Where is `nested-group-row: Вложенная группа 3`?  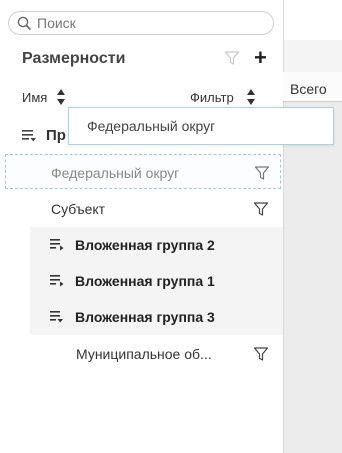
nested-group-row: Вложенная группа 3 is located at coordinates (156, 317).